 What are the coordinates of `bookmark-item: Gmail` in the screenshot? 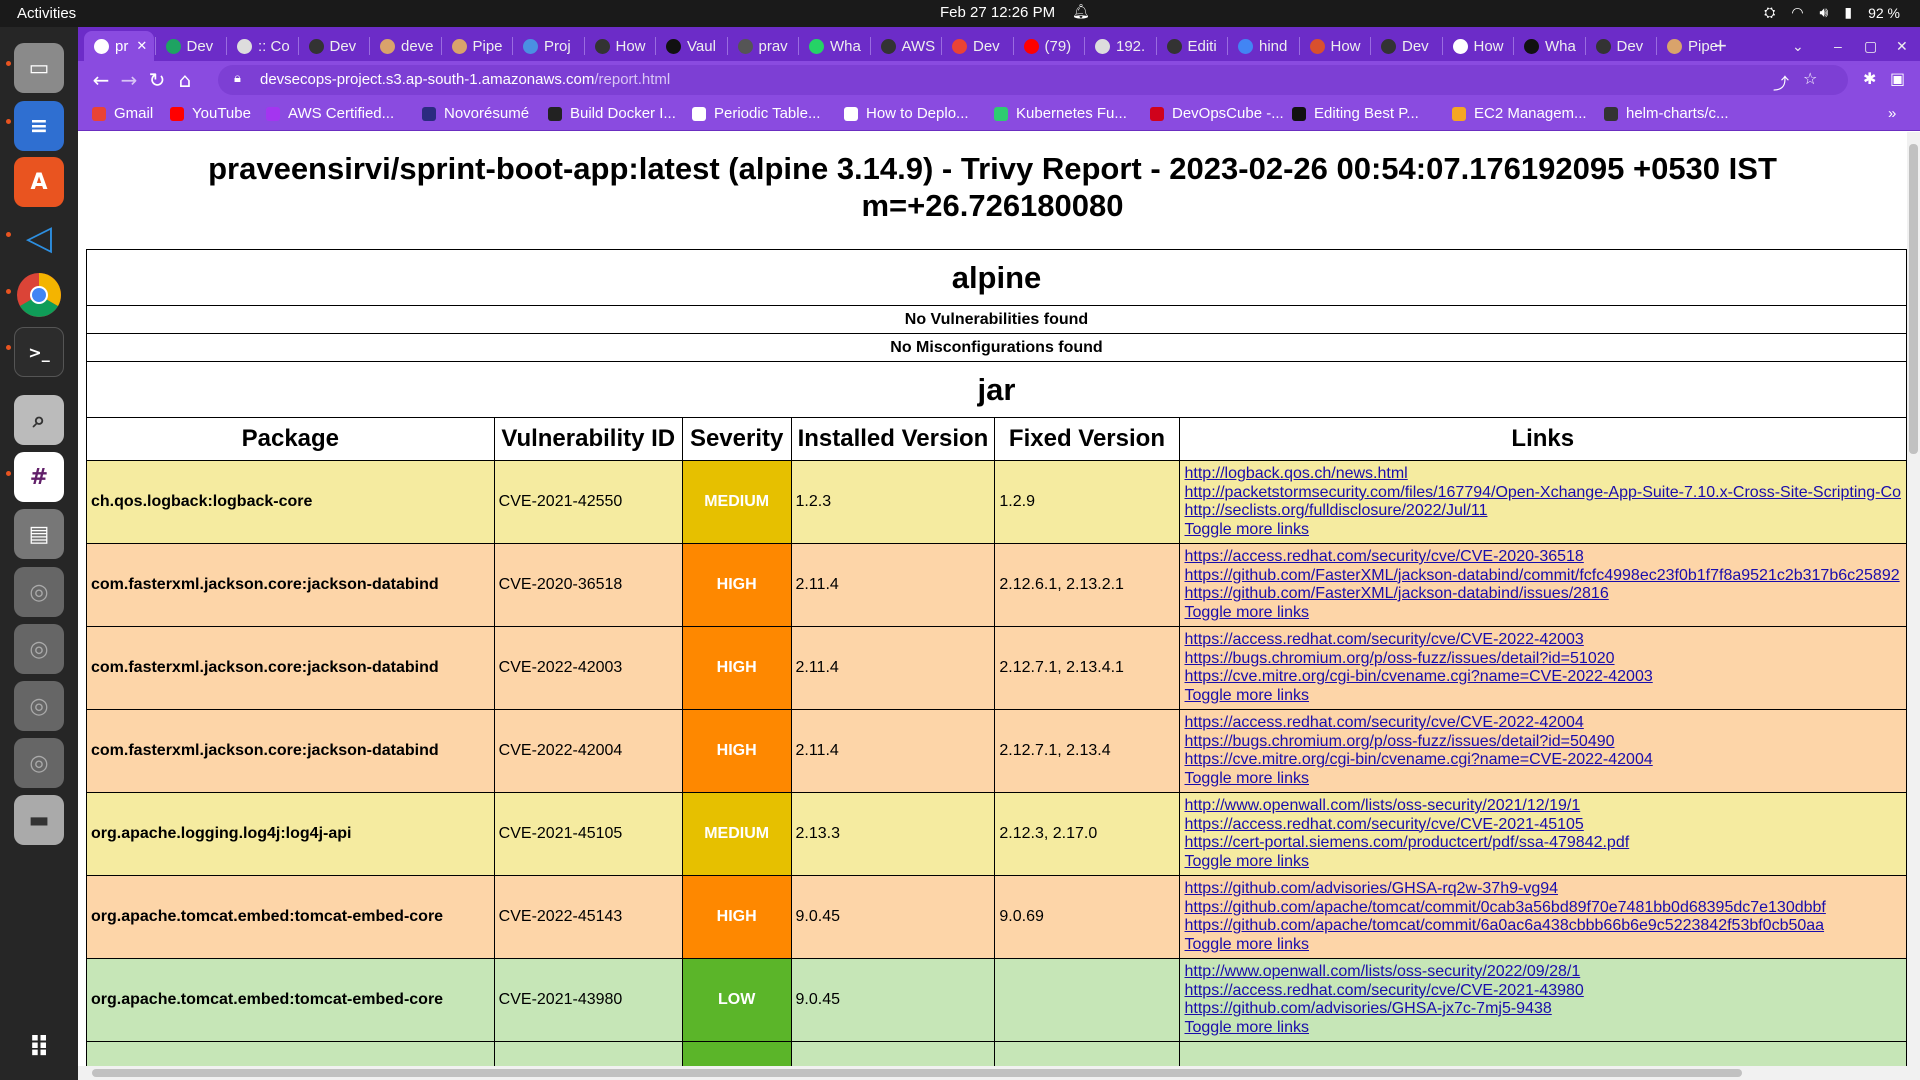 It's located at (122, 113).